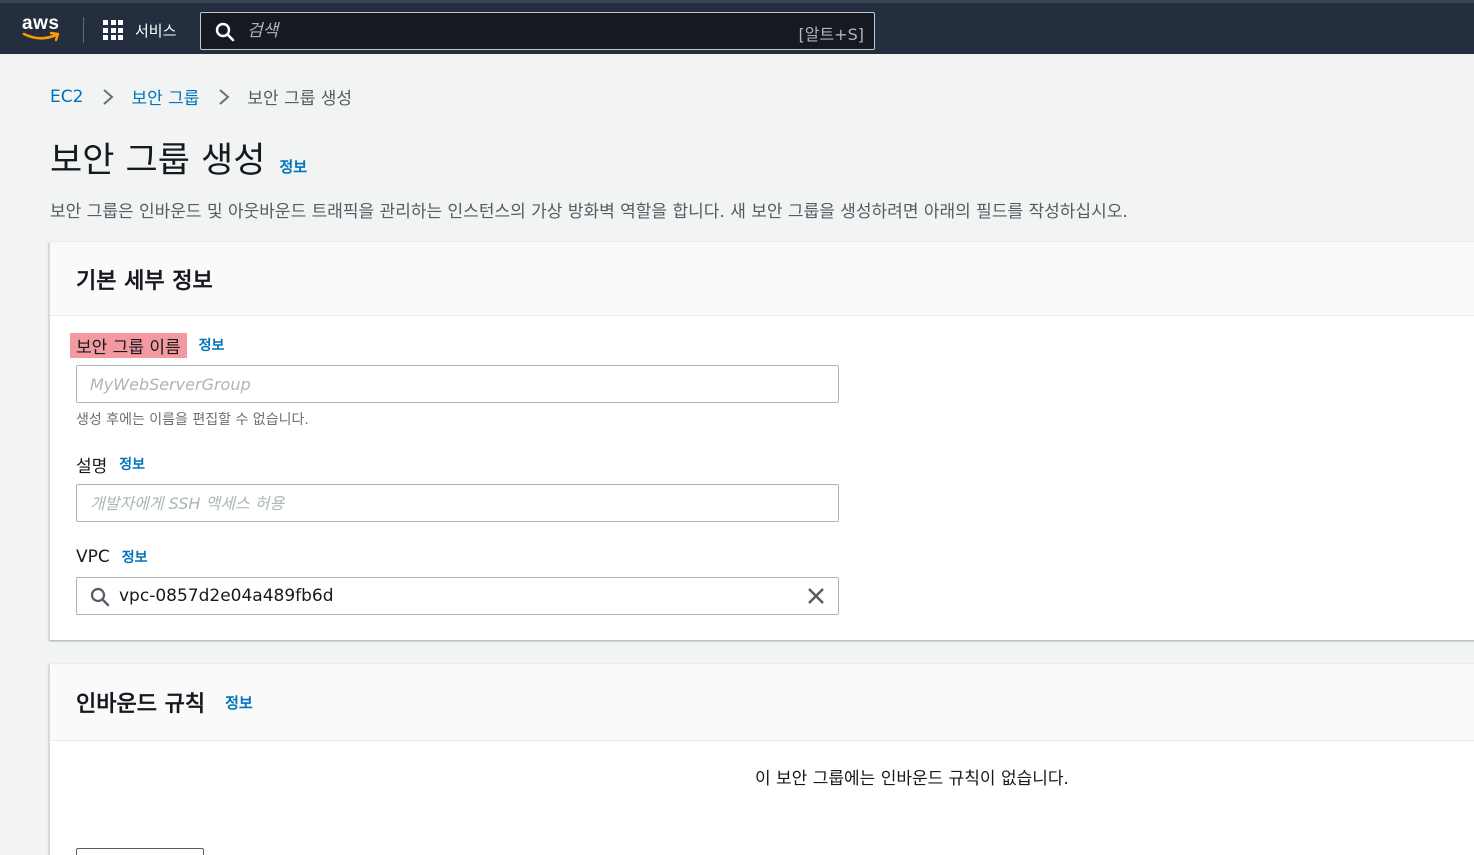  Describe the element at coordinates (293, 166) in the screenshot. I see `page-info-link: 정보` at that location.